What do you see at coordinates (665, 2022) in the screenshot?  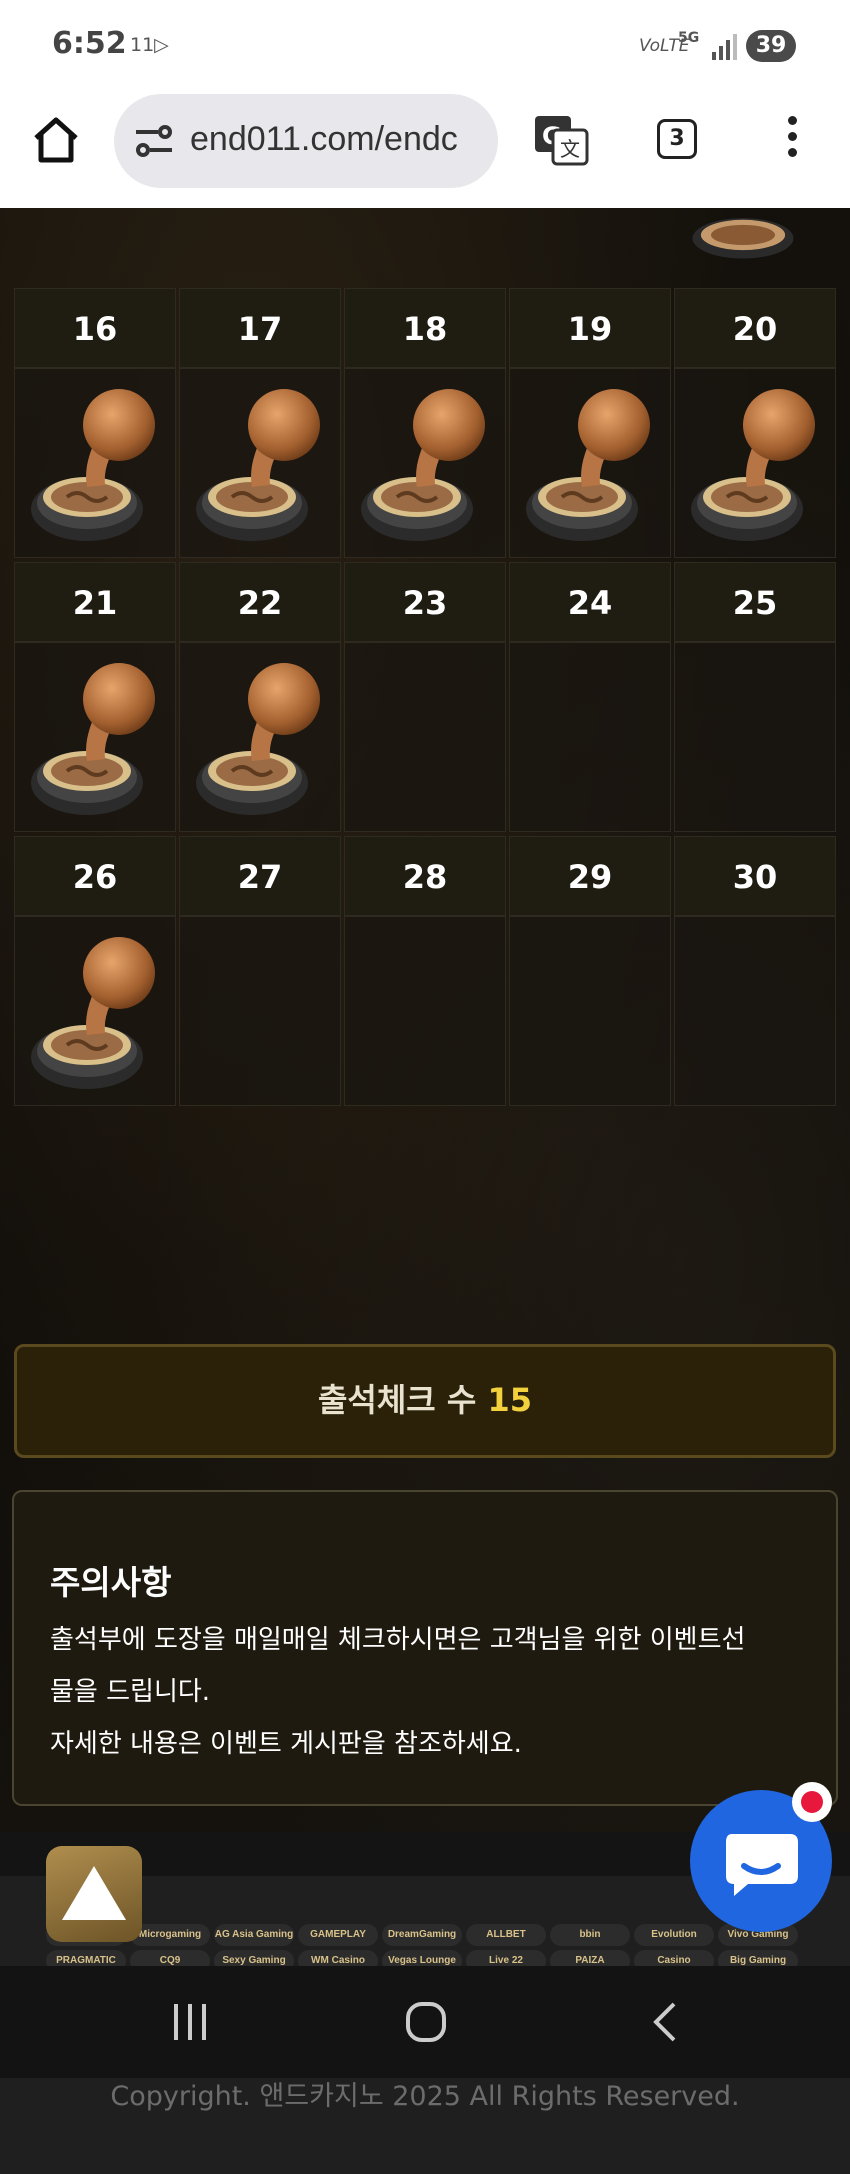 I see `back-icon` at bounding box center [665, 2022].